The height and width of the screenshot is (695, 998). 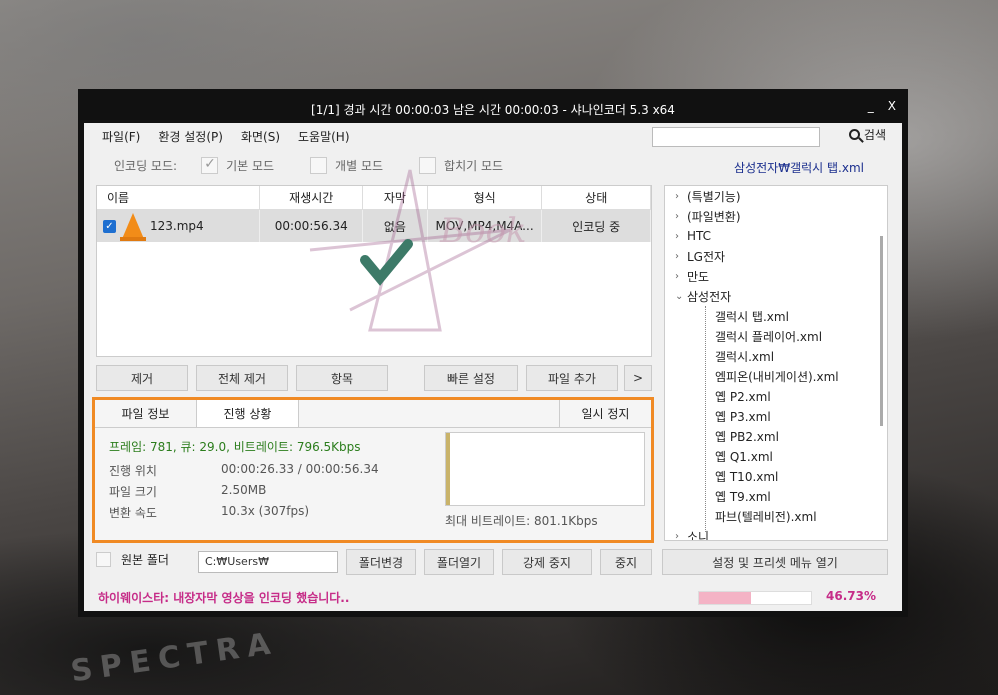 I want to click on tree-item-sony: › 소니, so click(x=692, y=533).